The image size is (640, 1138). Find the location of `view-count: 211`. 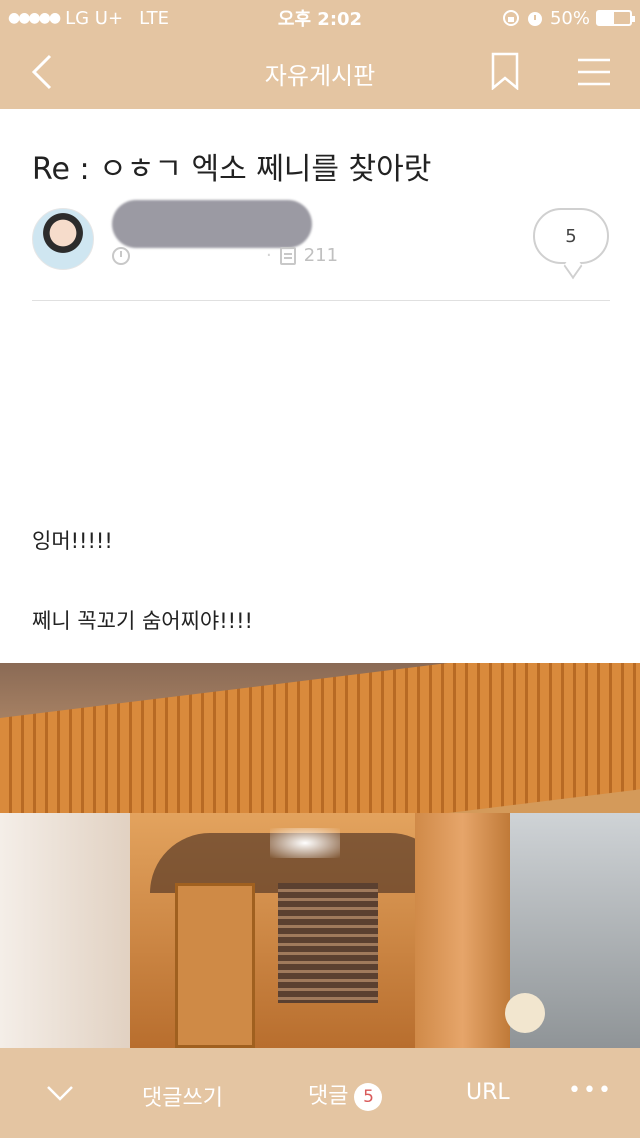

view-count: 211 is located at coordinates (321, 255).